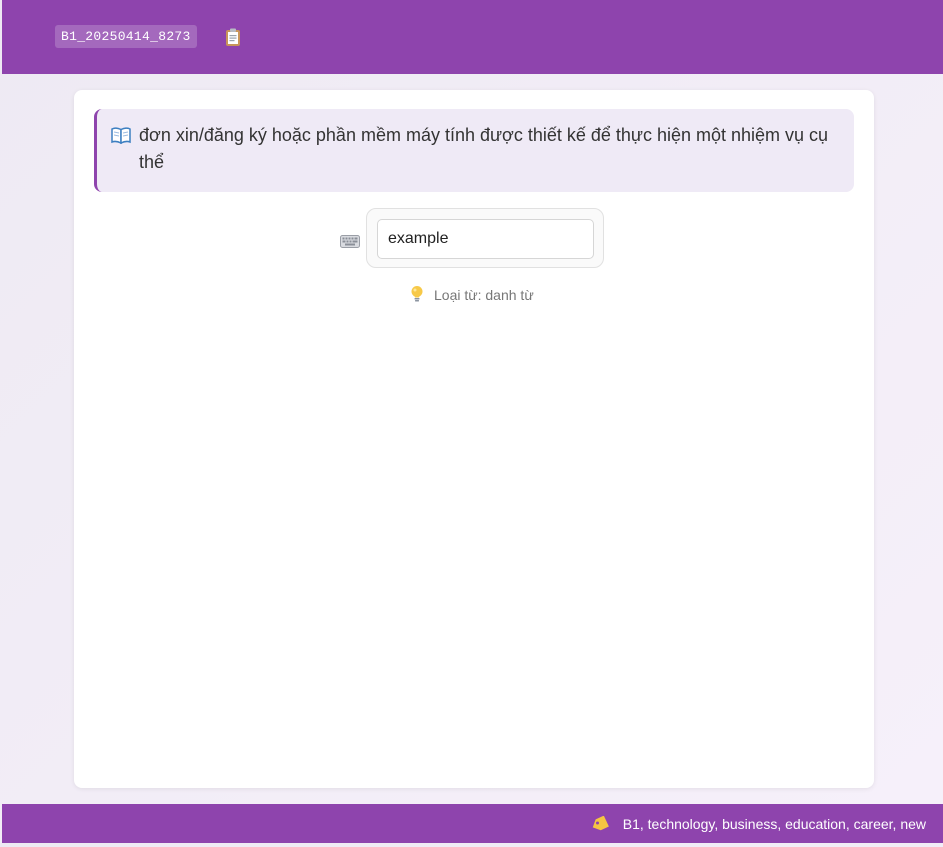 The height and width of the screenshot is (847, 943). I want to click on card-id-badge: B1_20250414_8273, so click(126, 36).